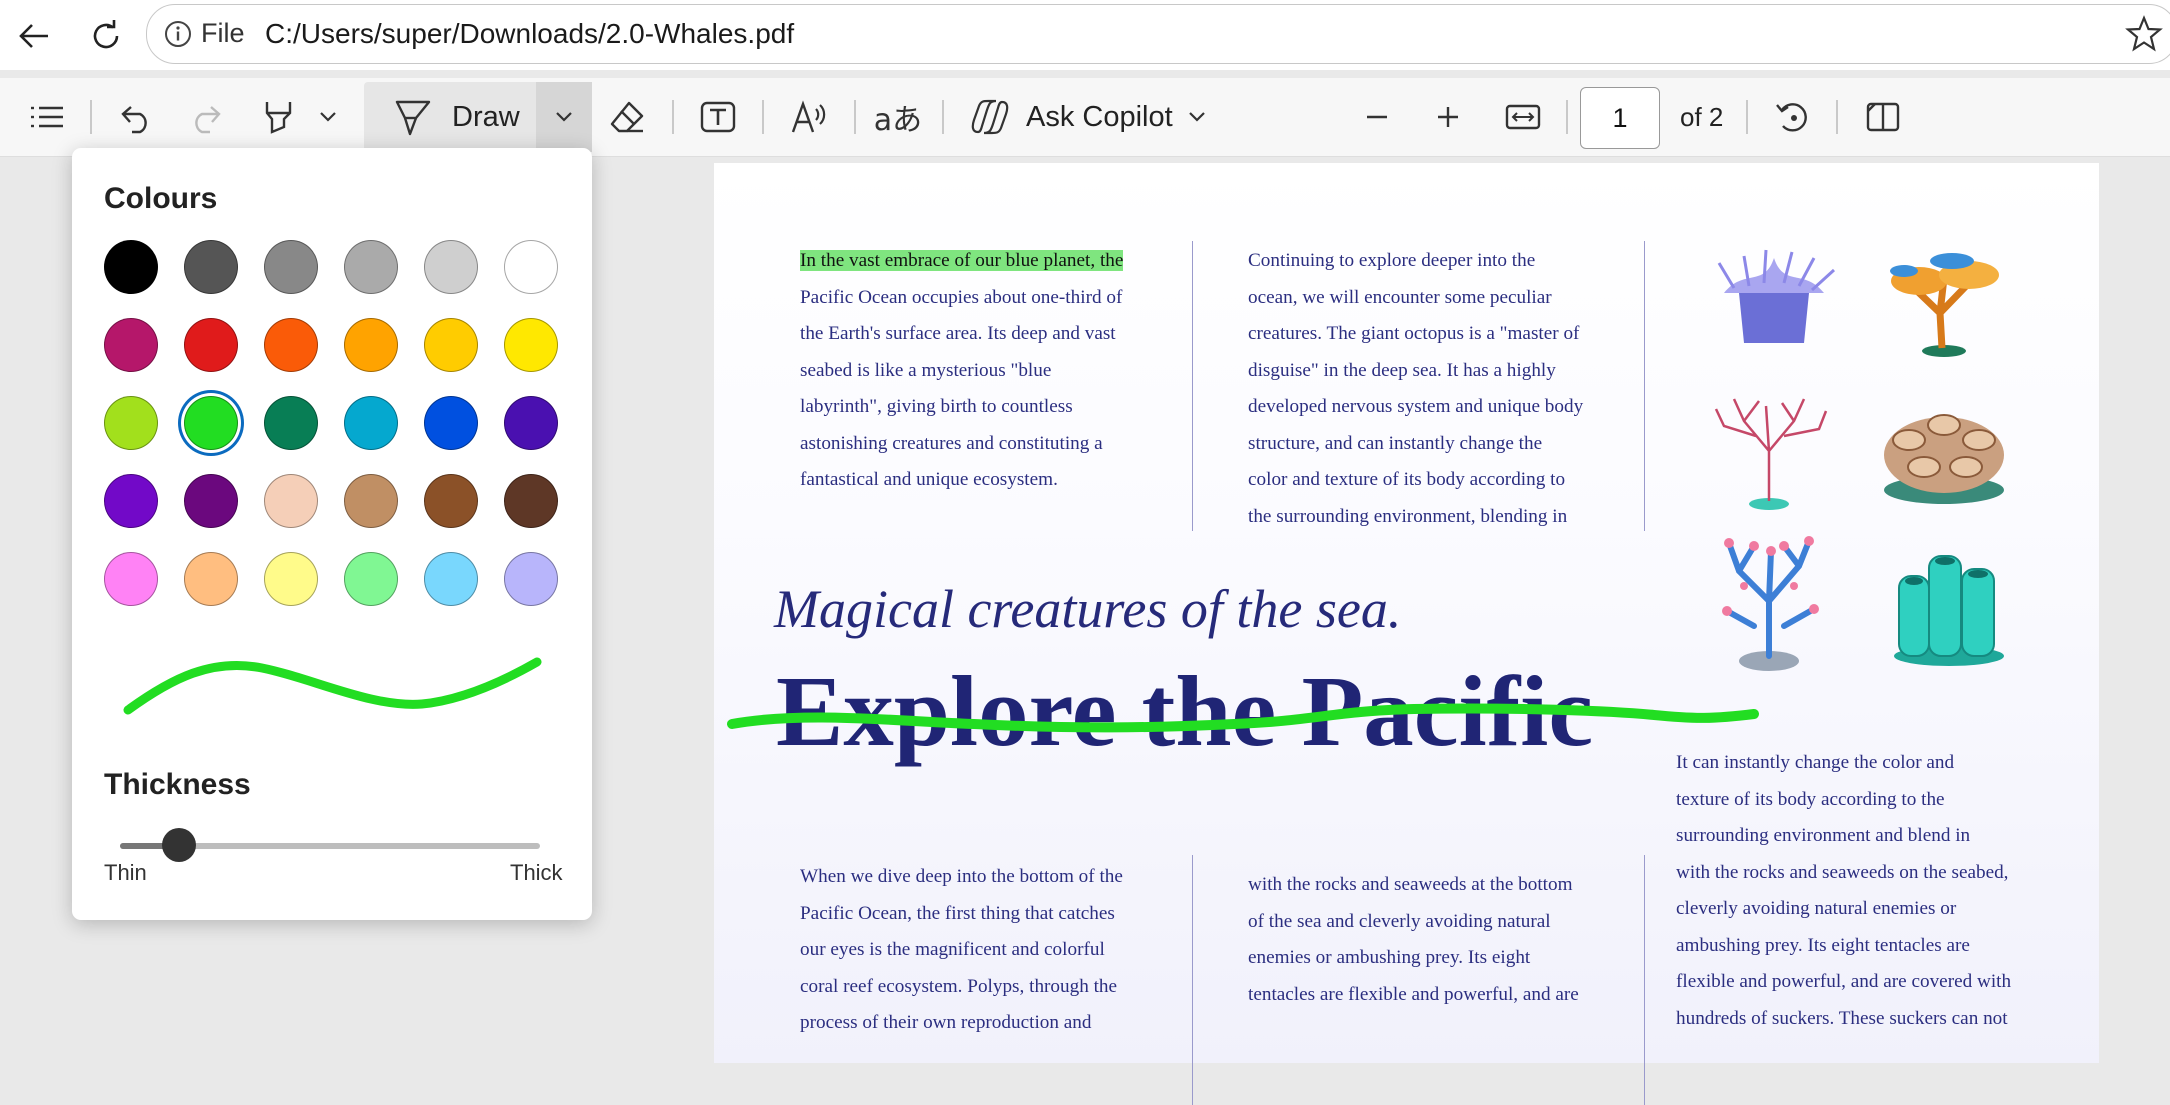  I want to click on highlight-options-button, so click(328, 117).